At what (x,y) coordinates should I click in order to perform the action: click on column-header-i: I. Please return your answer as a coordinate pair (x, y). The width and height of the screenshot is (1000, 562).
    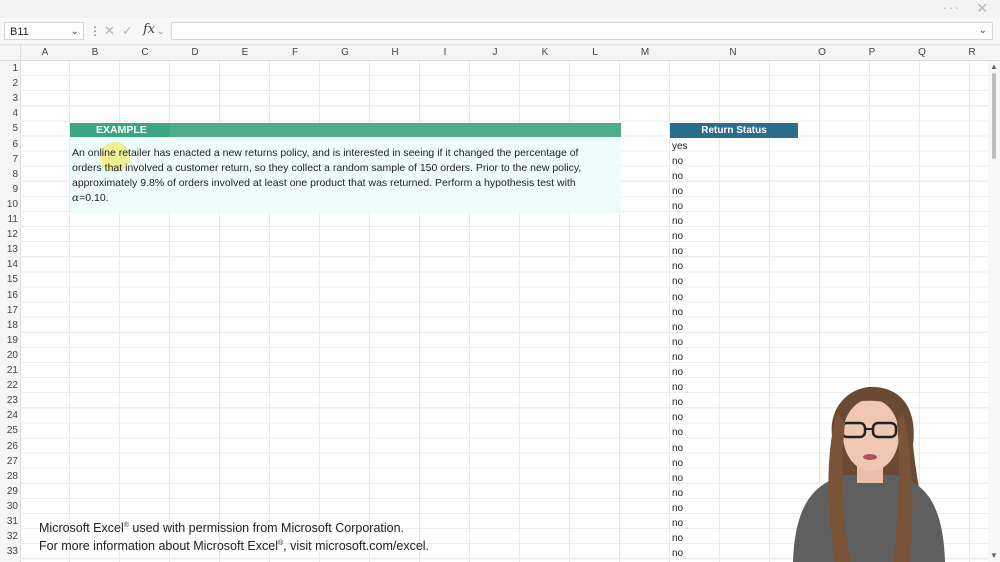
    Looking at the image, I should click on (445, 52).